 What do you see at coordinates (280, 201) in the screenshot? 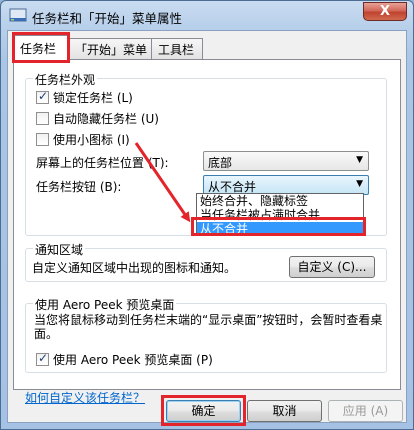
I see `dropdown-option: 始终合并、隐藏标签` at bounding box center [280, 201].